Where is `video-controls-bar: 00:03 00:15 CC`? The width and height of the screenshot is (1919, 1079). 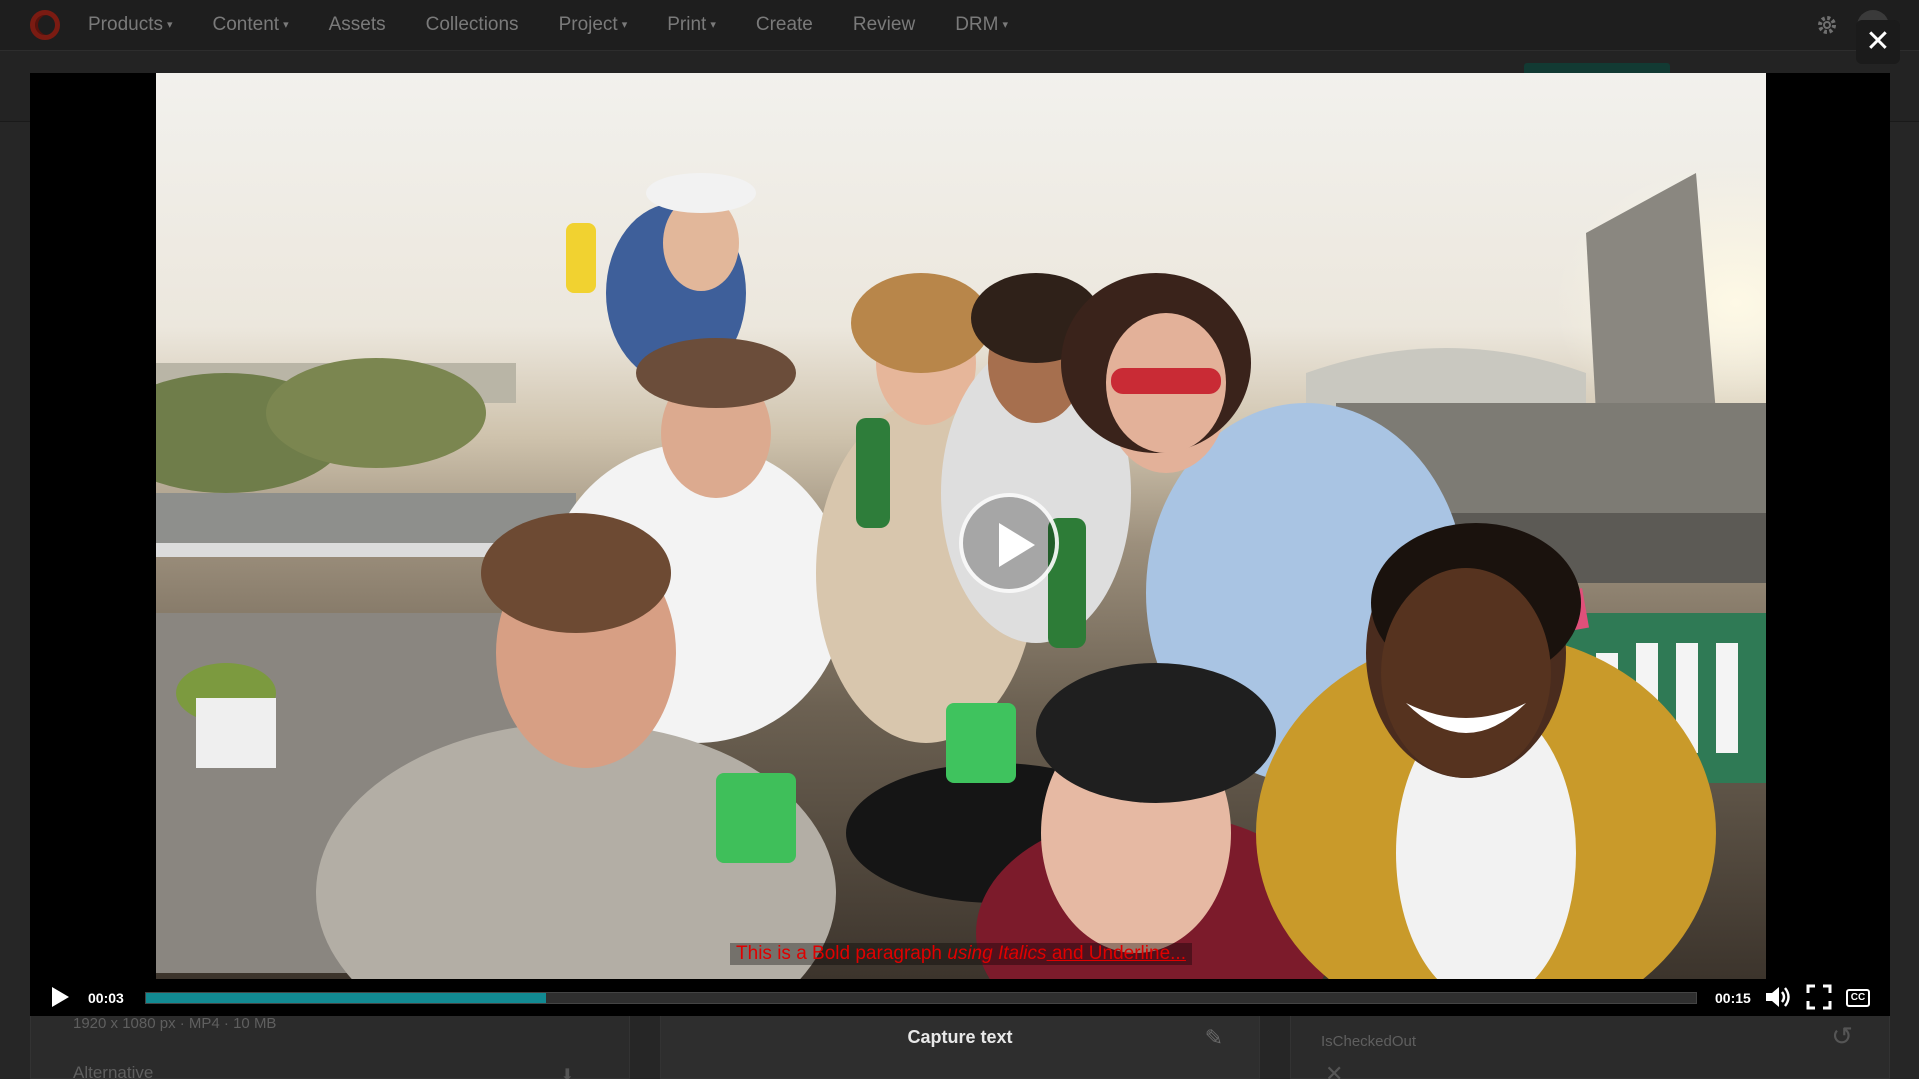 video-controls-bar: 00:03 00:15 CC is located at coordinates (960, 997).